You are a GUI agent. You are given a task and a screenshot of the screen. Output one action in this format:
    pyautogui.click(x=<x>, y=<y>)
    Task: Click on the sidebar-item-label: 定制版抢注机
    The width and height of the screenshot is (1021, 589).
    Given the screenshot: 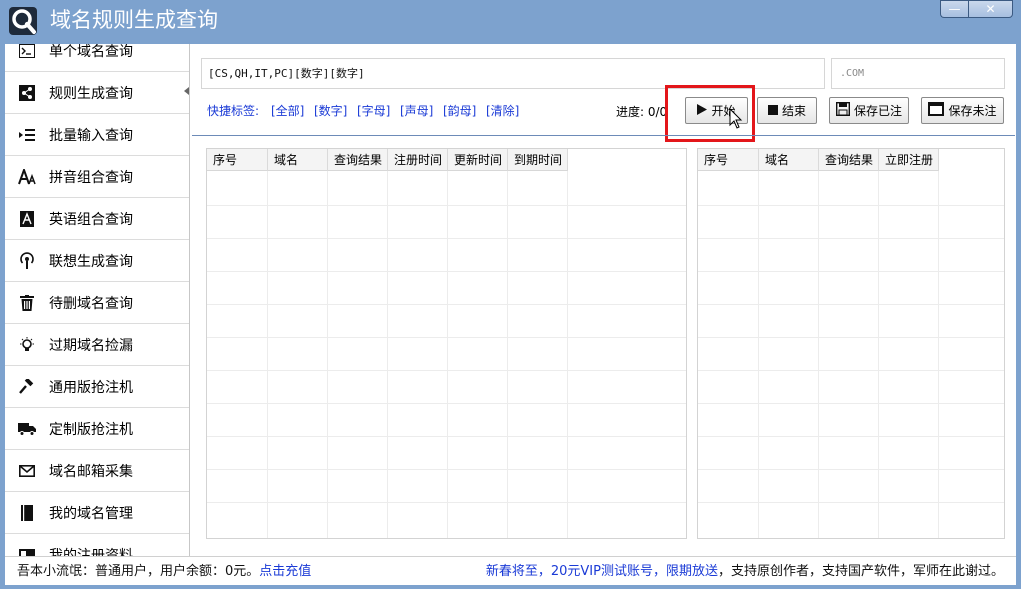 What is the action you would take?
    pyautogui.click(x=91, y=430)
    